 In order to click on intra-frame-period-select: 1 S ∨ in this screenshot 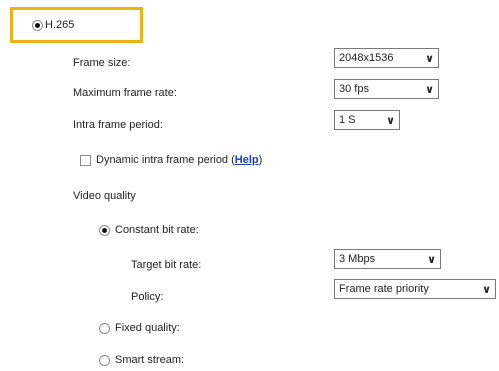, I will do `click(367, 120)`.